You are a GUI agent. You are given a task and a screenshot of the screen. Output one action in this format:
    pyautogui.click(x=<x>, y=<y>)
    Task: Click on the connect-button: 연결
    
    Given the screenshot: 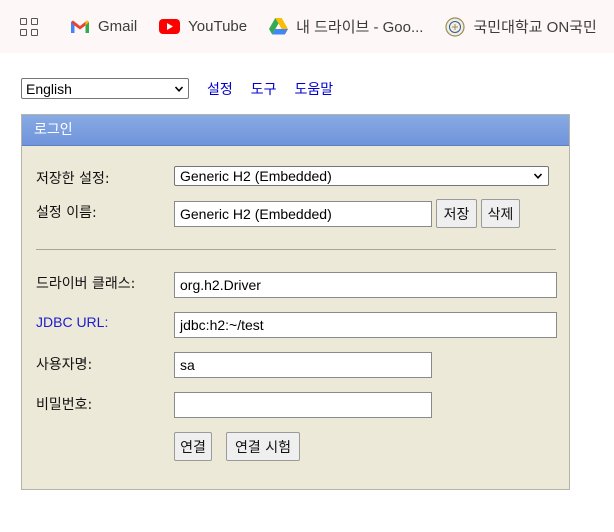 What is the action you would take?
    pyautogui.click(x=193, y=446)
    